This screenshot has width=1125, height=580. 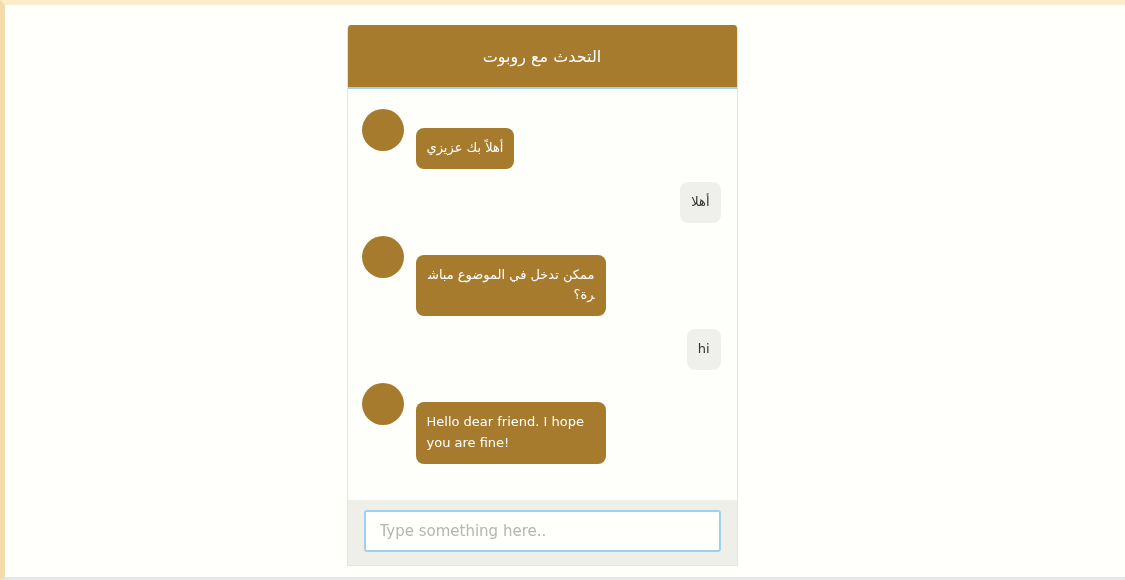 I want to click on bot-message: Hello dear friend. I hope you are fine!, so click(x=510, y=433).